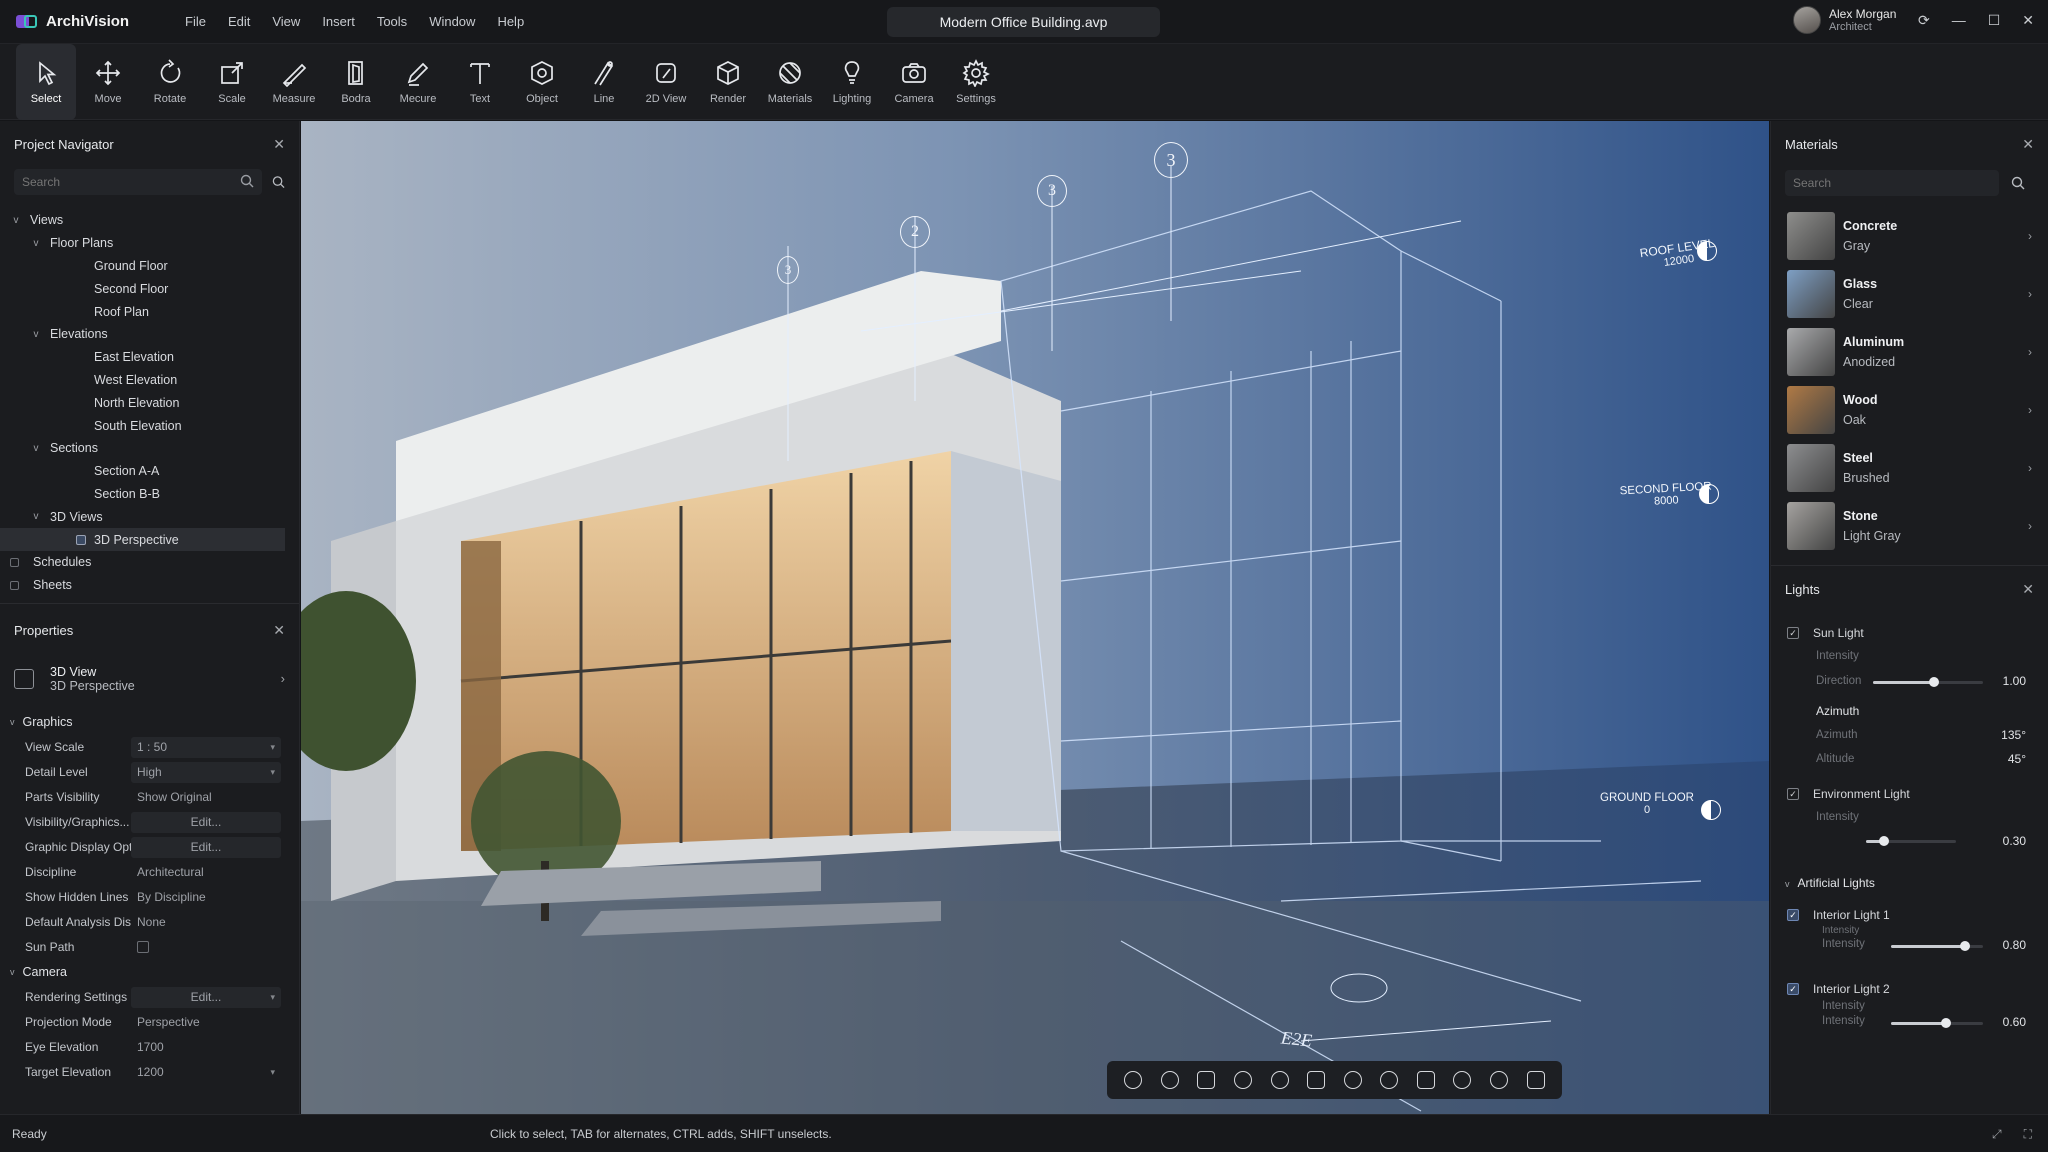 Image resolution: width=2048 pixels, height=1152 pixels. Describe the element at coordinates (452, 21) in the screenshot. I see `menu-window: Window` at that location.